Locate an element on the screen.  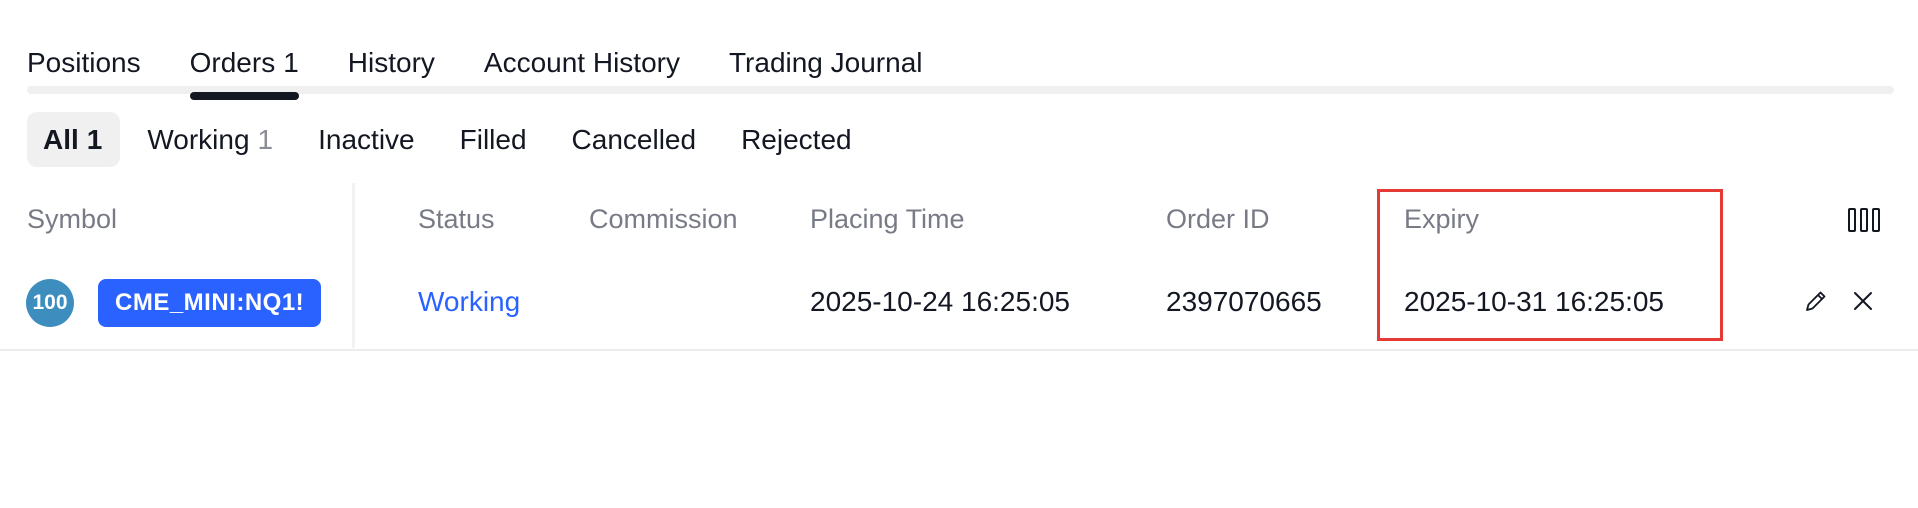
filter-cancelled: Cancelled is located at coordinates (634, 139).